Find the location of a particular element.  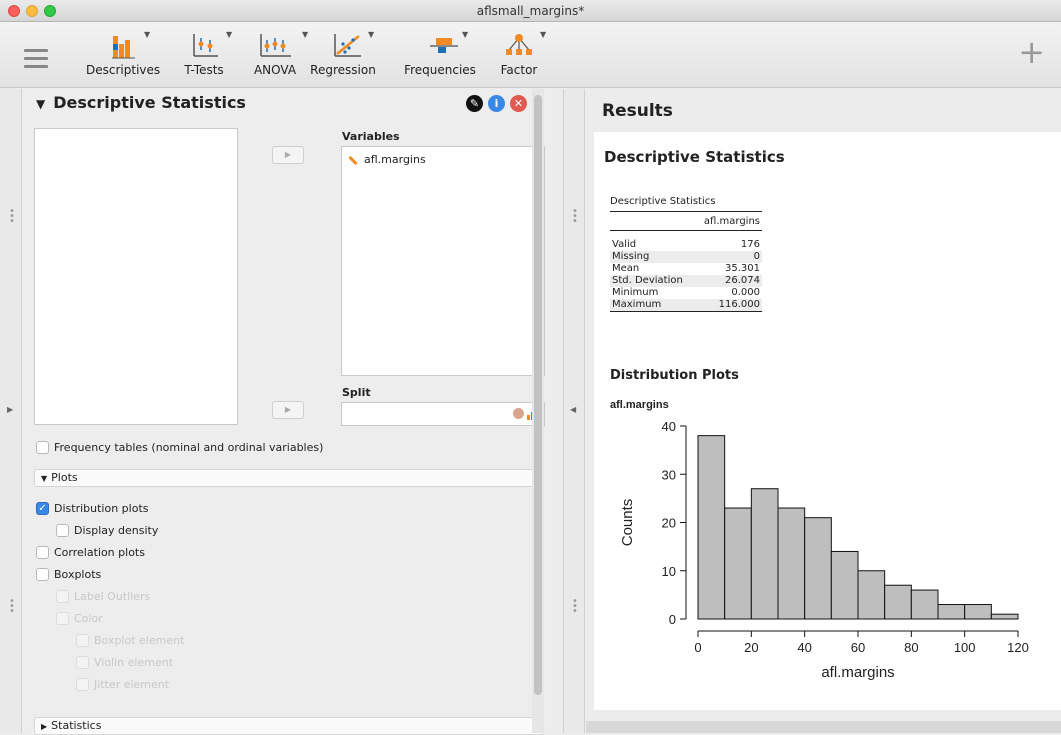

table-caption: Descriptive Statistics is located at coordinates (663, 201).